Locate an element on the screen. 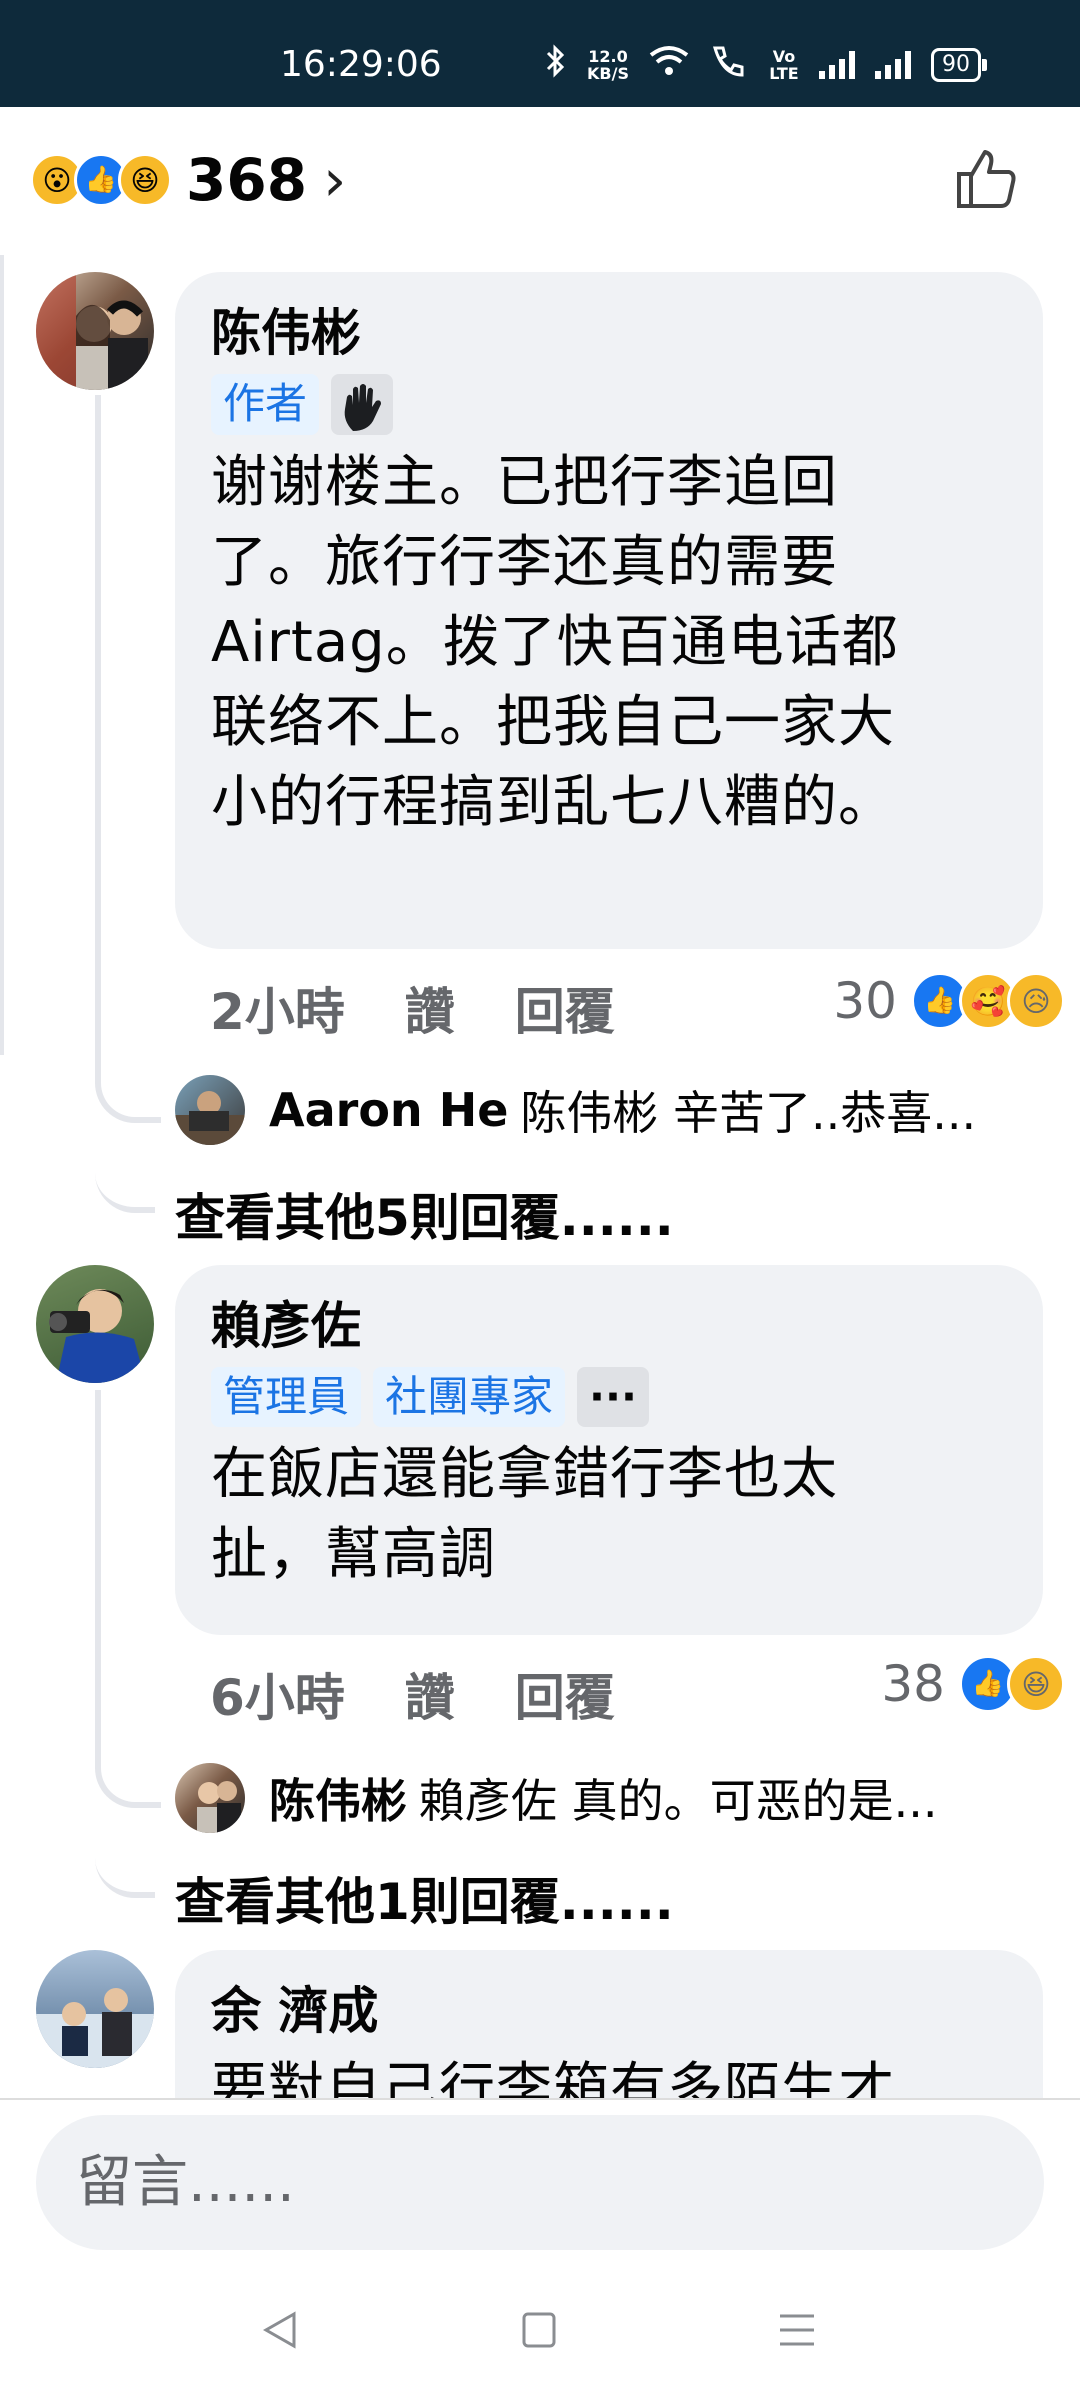 This screenshot has width=1080, height=2400. menu-nav-icon is located at coordinates (797, 2332).